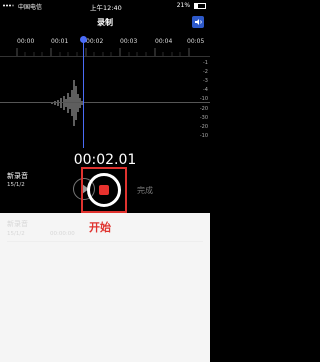 Image resolution: width=320 pixels, height=362 pixels. What do you see at coordinates (145, 190) in the screenshot?
I see `done-button: 完成` at bounding box center [145, 190].